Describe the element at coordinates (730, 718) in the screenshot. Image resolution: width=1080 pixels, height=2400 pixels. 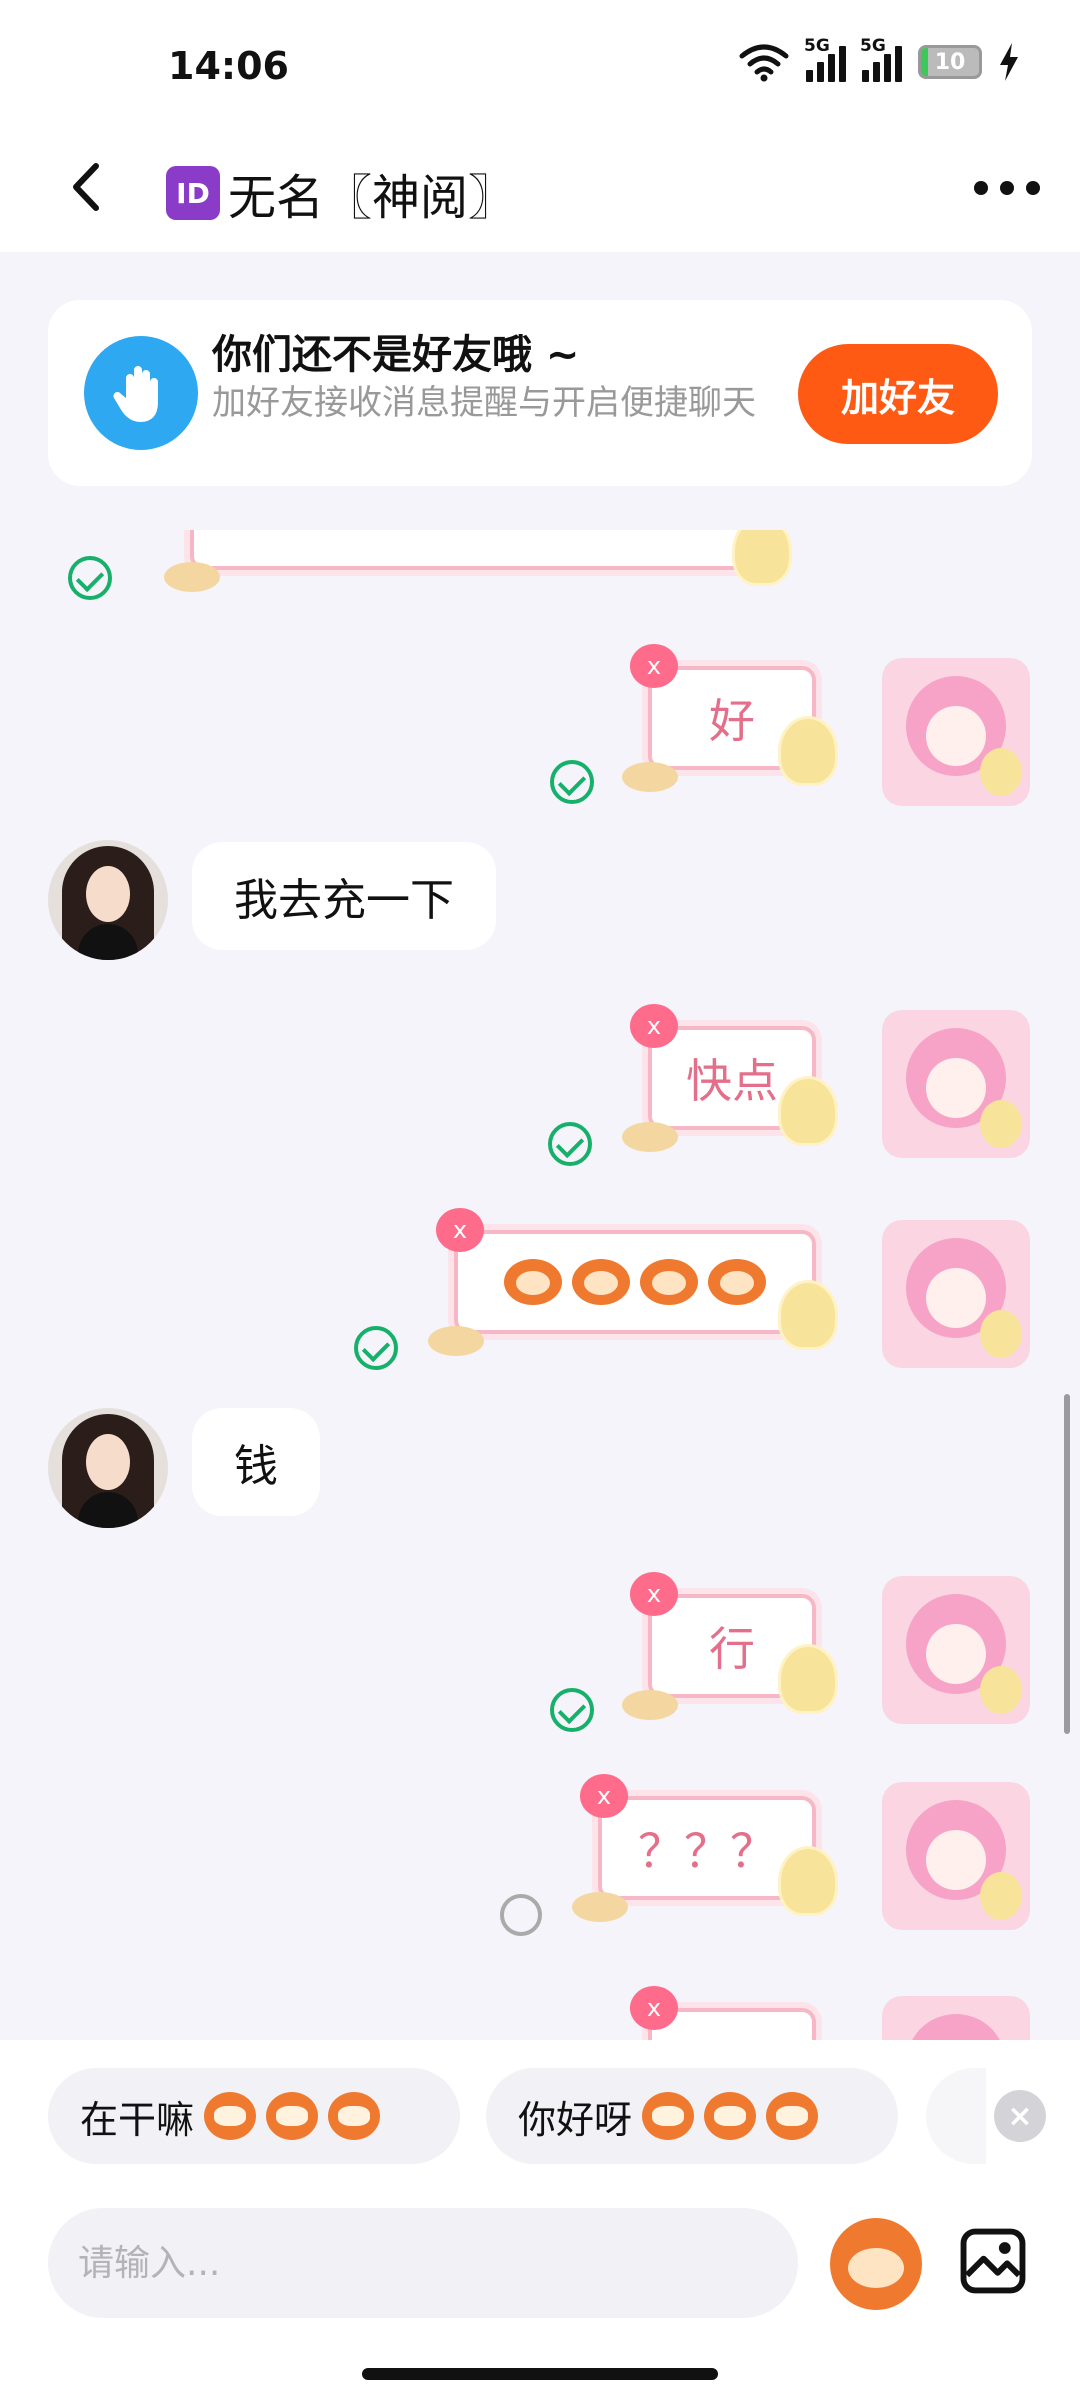
I see `sticker-message: x 好` at that location.